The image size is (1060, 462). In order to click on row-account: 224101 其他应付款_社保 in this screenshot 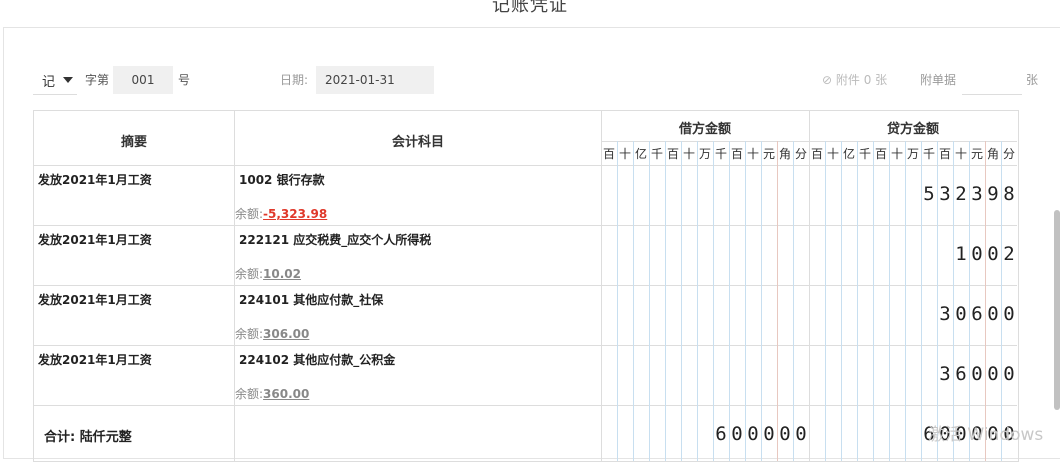, I will do `click(311, 299)`.